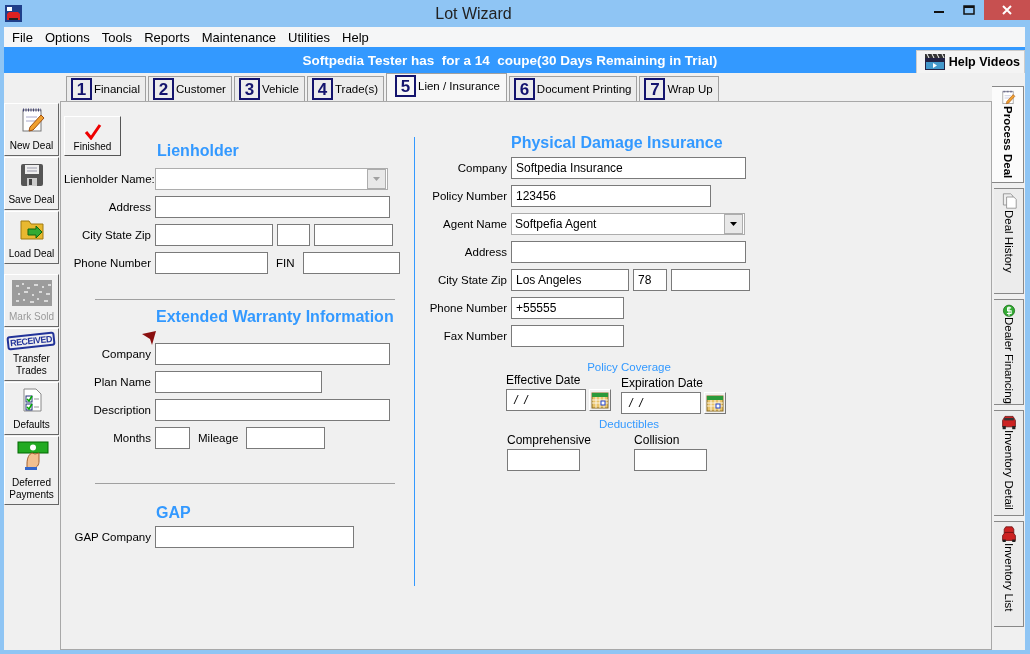  I want to click on menu-item: Options, so click(68, 37).